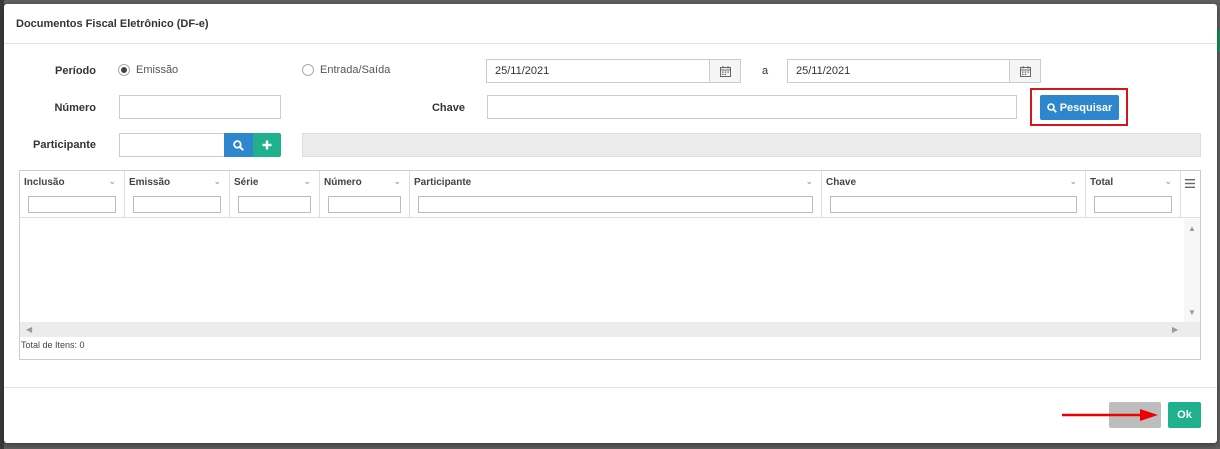  I want to click on column-chave: Chave ⌄, so click(954, 194).